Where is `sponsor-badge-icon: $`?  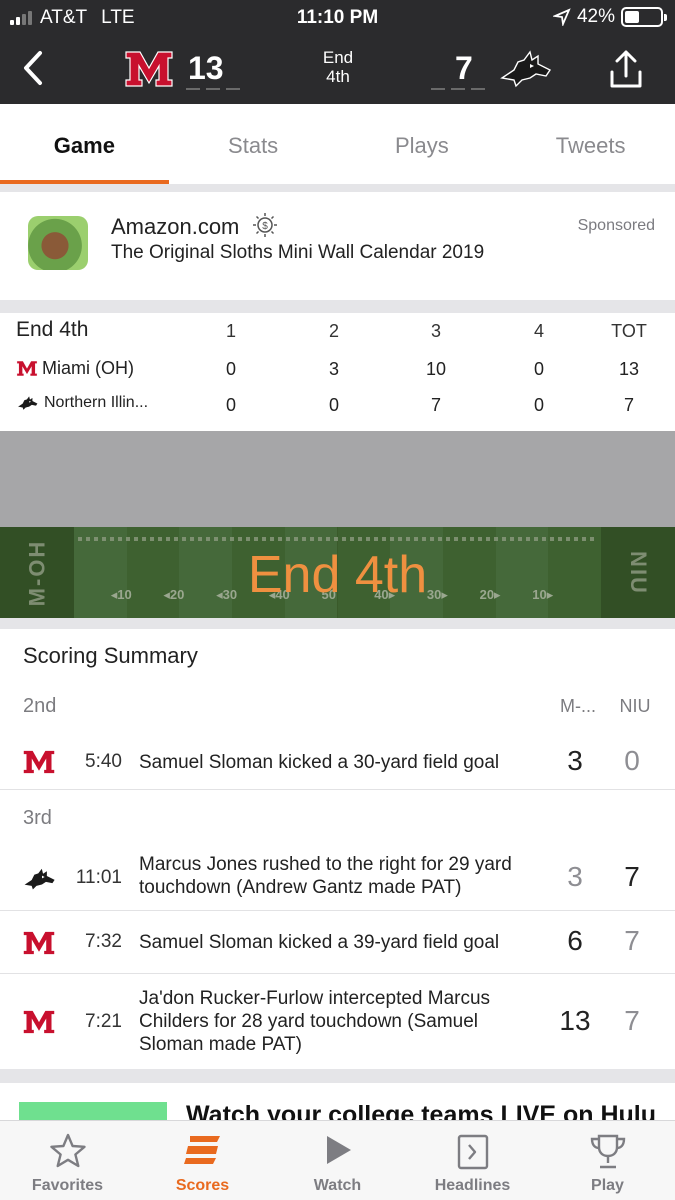 sponsor-badge-icon: $ is located at coordinates (265, 225).